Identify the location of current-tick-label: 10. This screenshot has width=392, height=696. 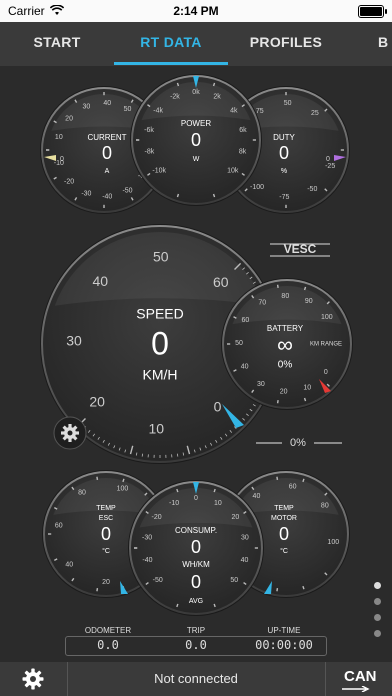
(59, 137).